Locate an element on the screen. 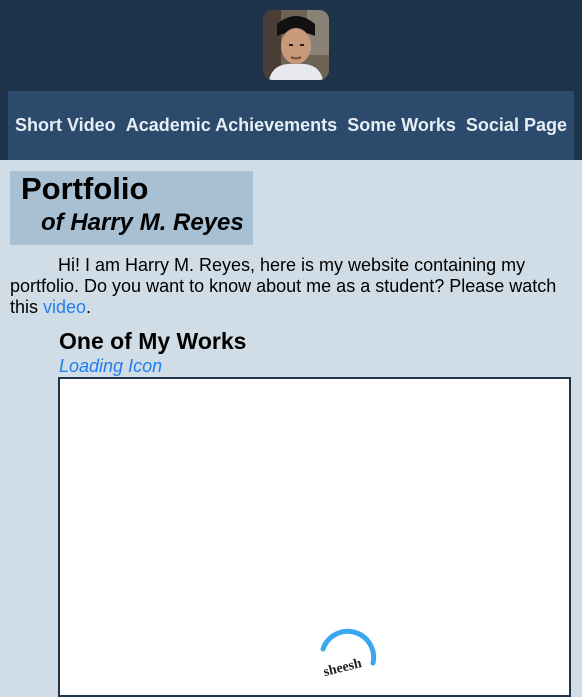 This screenshot has height=697, width=582. nav-link-social-page: Social Page is located at coordinates (516, 125).